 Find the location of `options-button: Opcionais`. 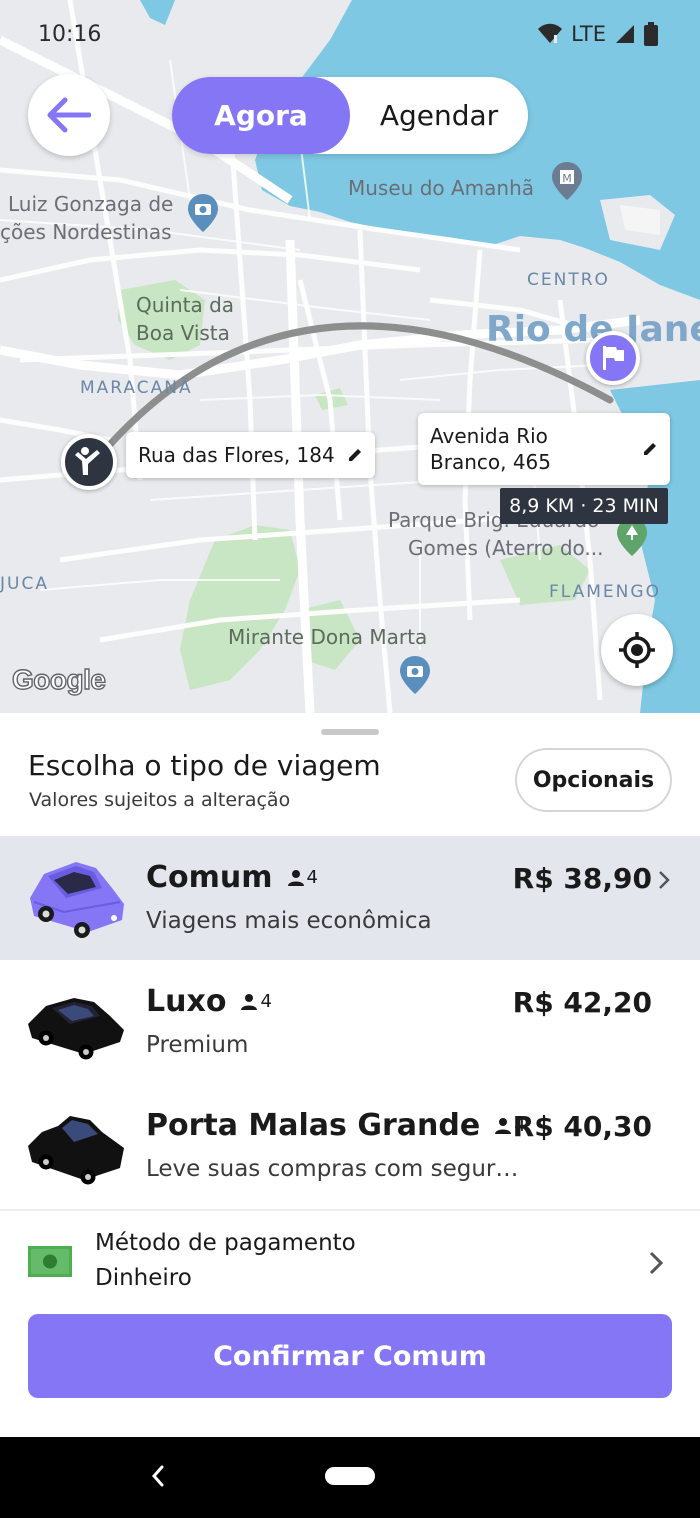

options-button: Opcionais is located at coordinates (593, 780).